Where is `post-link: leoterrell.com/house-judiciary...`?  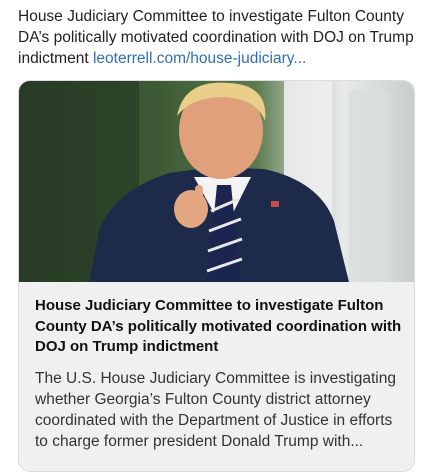
post-link: leoterrell.com/house-judiciary... is located at coordinates (199, 58).